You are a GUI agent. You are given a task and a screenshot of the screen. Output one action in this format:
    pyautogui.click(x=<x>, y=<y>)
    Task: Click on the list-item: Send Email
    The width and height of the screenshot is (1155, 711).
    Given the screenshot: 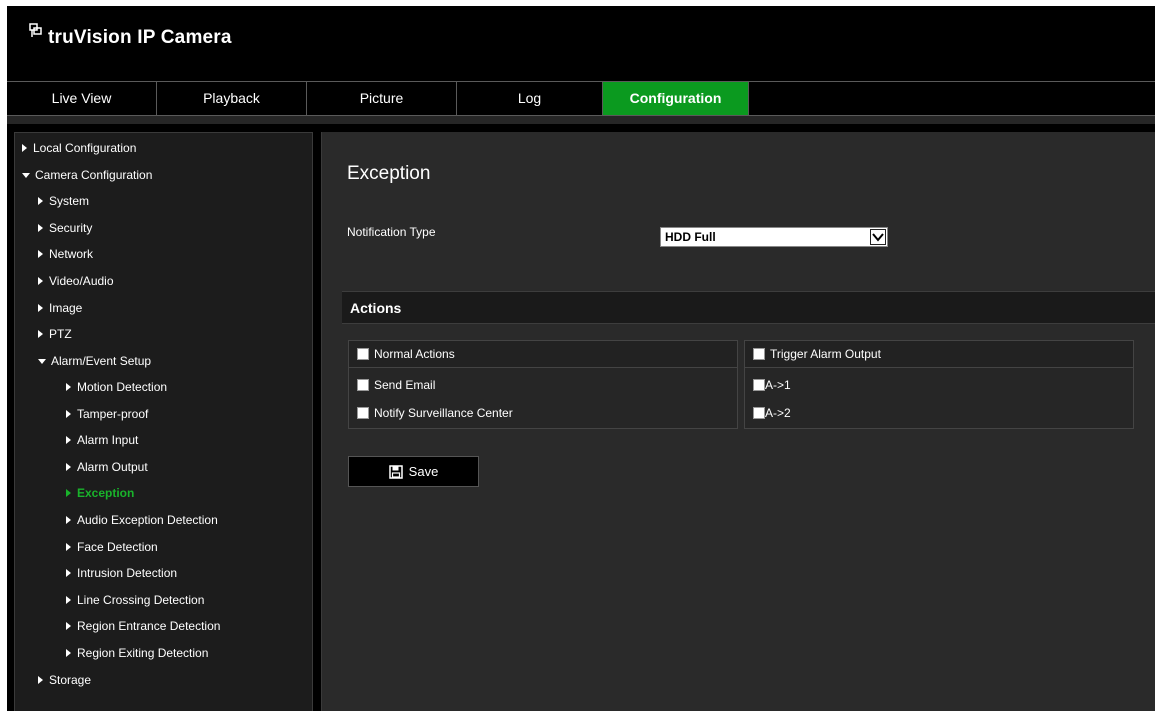 What is the action you would take?
    pyautogui.click(x=547, y=384)
    